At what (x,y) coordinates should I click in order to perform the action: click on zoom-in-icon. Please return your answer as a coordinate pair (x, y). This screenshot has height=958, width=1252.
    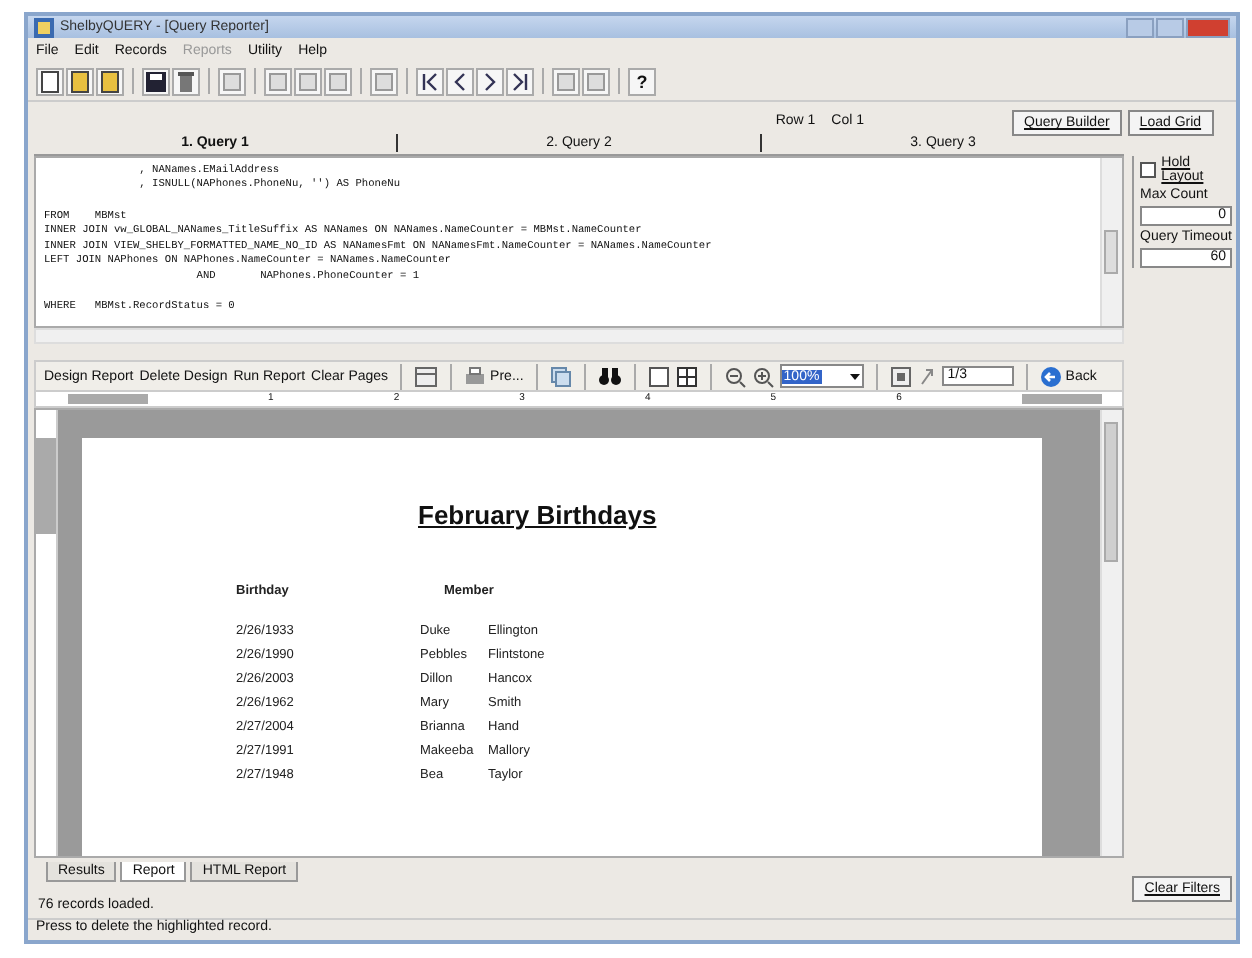
    Looking at the image, I should click on (762, 376).